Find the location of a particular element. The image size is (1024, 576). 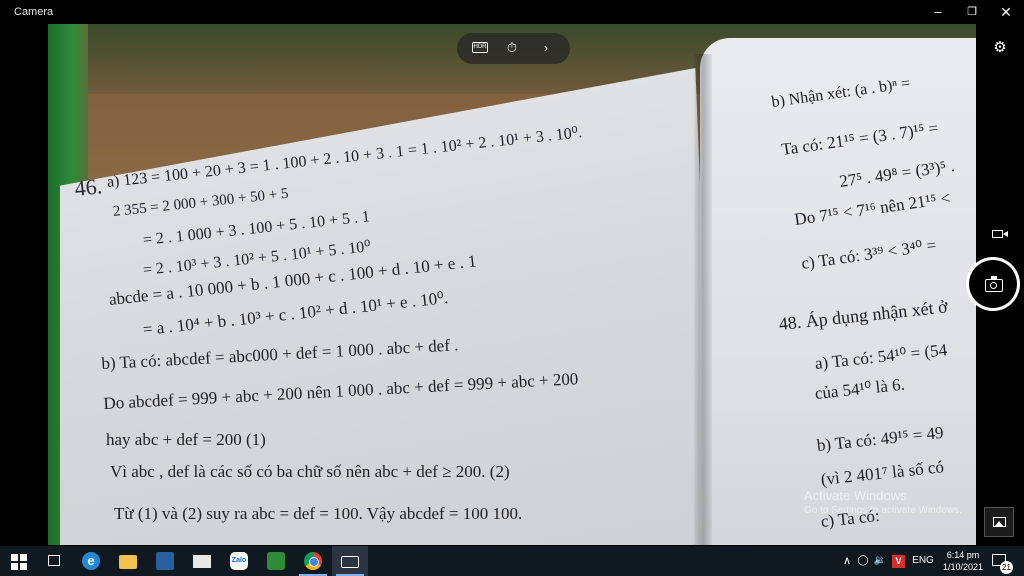

unikey-v-icon: V is located at coordinates (898, 561).